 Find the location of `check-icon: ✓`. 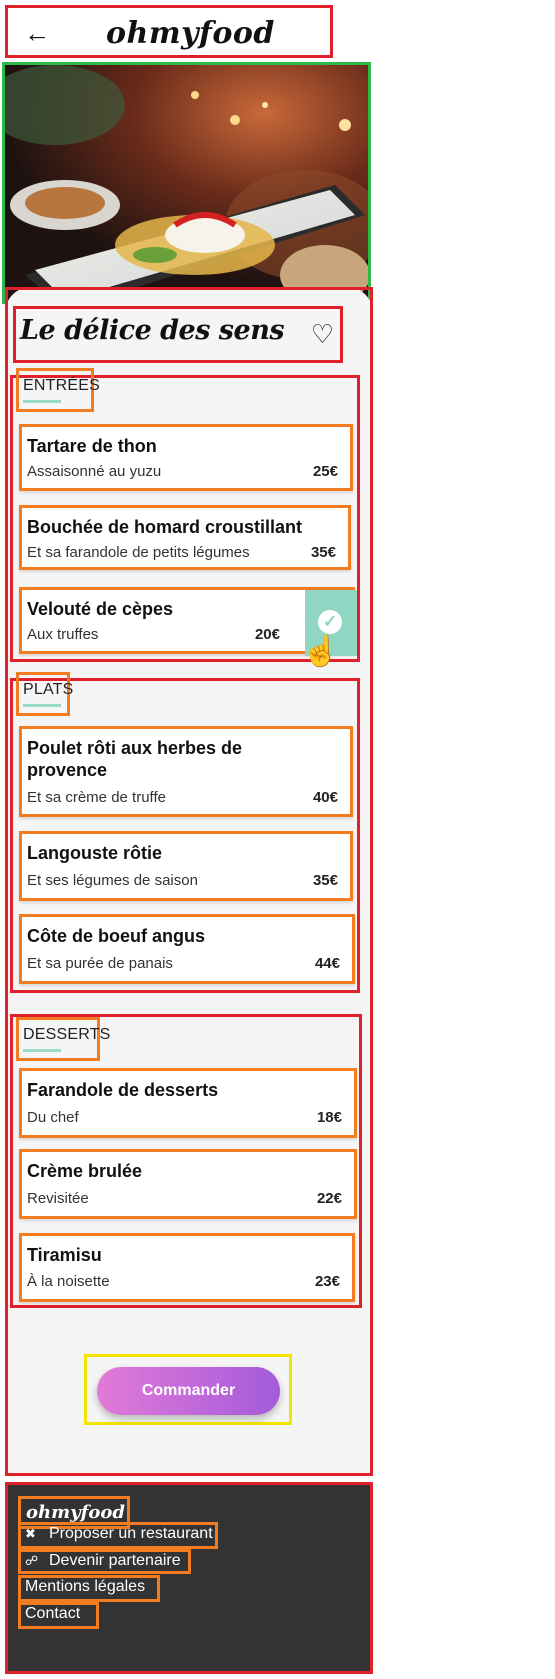

check-icon: ✓ is located at coordinates (330, 622).